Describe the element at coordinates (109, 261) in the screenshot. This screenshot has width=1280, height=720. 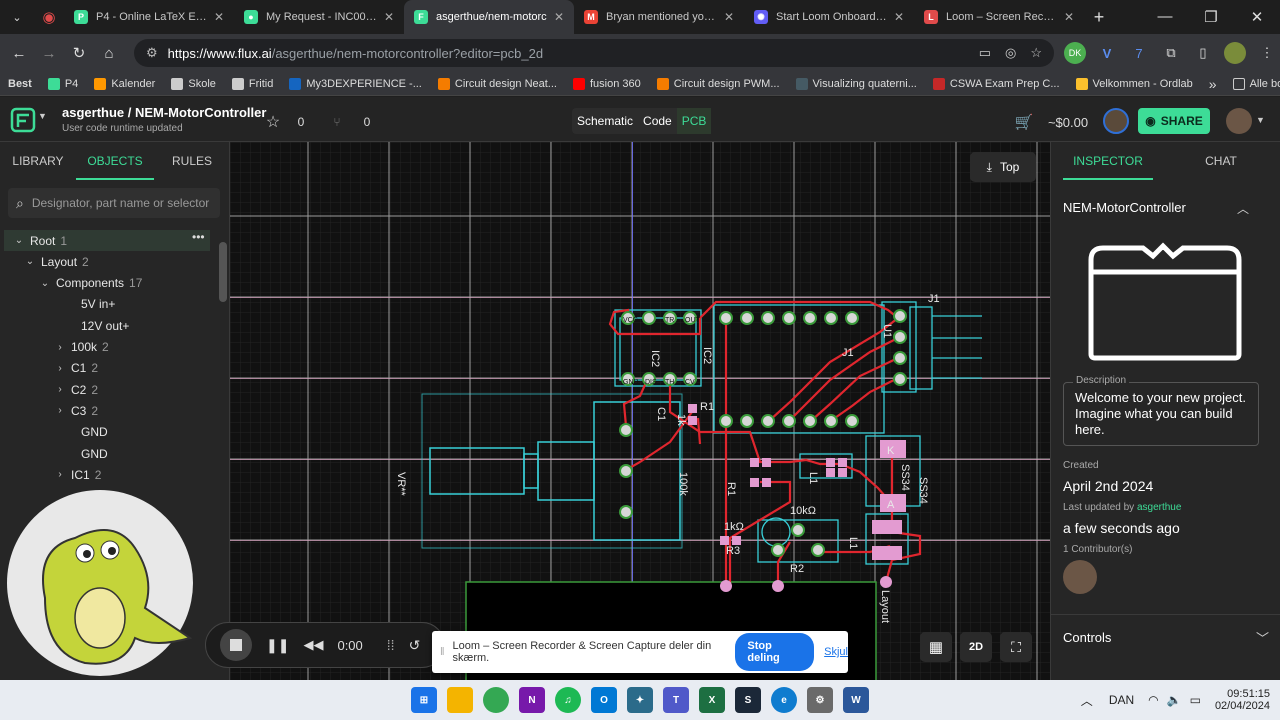
I see `tree-item: ⌄ Layout 2` at that location.